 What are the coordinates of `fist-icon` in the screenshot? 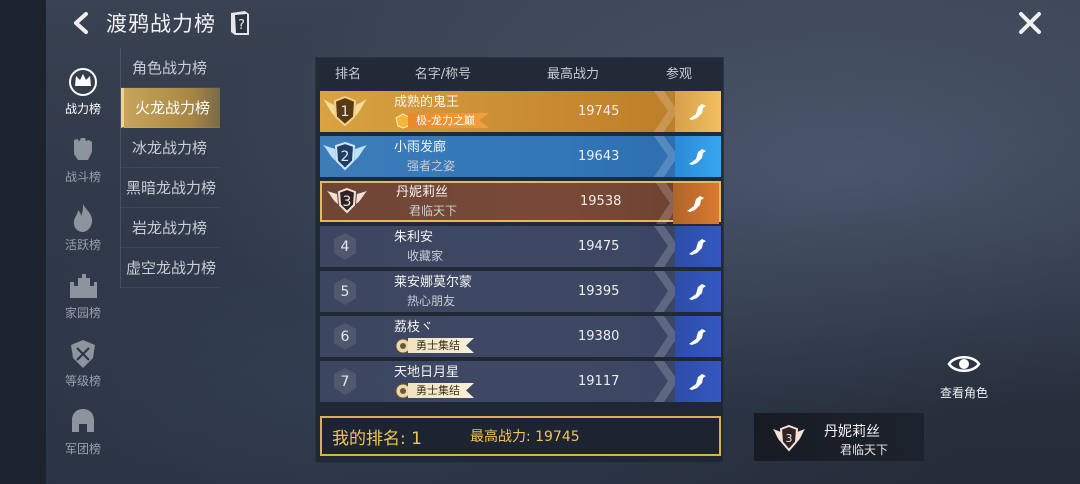 It's located at (83, 149).